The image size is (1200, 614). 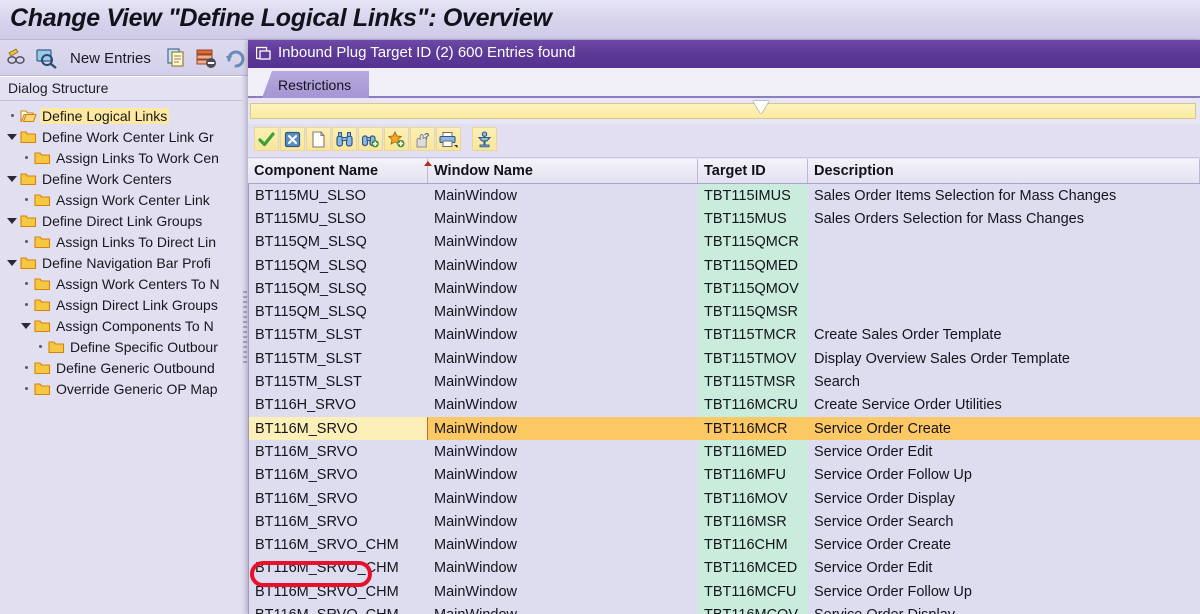 What do you see at coordinates (563, 171) in the screenshot?
I see `column-header-window: Window Name` at bounding box center [563, 171].